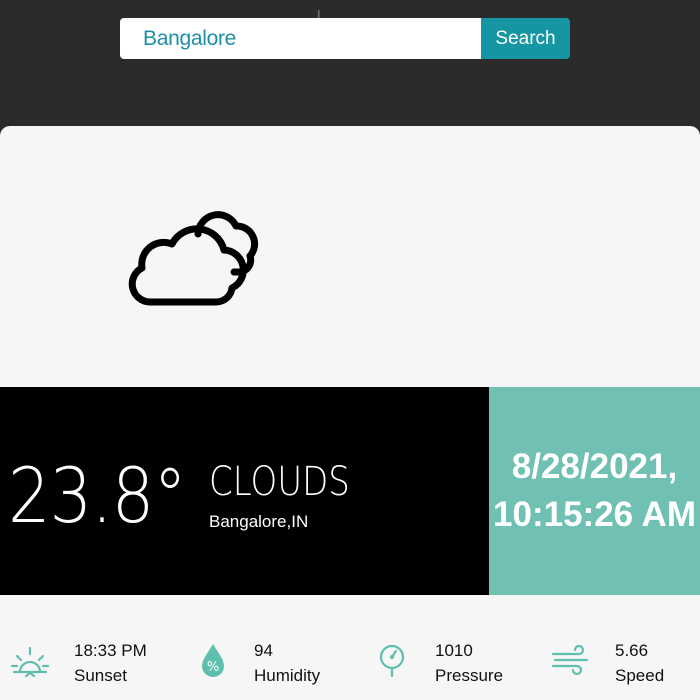 The image size is (700, 700). I want to click on date-label: 8/28/2021,, so click(594, 466).